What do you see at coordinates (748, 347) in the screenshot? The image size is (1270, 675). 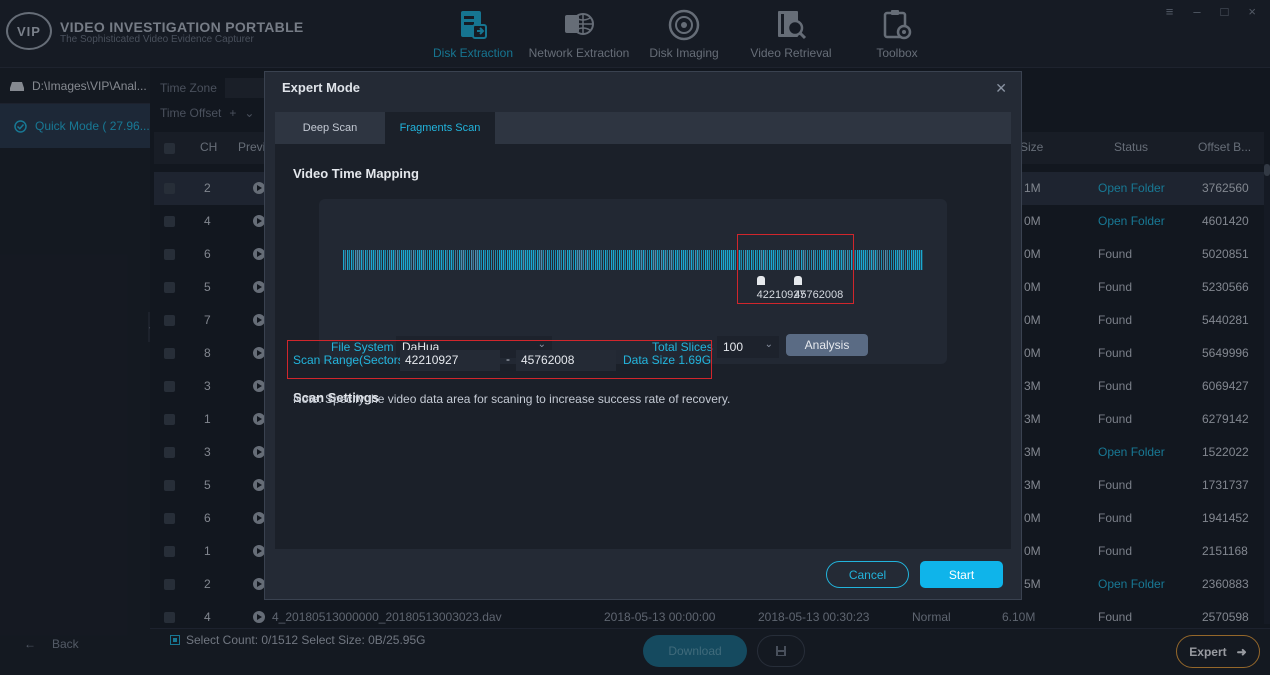 I see `total-slices-select: 100 ⌄` at bounding box center [748, 347].